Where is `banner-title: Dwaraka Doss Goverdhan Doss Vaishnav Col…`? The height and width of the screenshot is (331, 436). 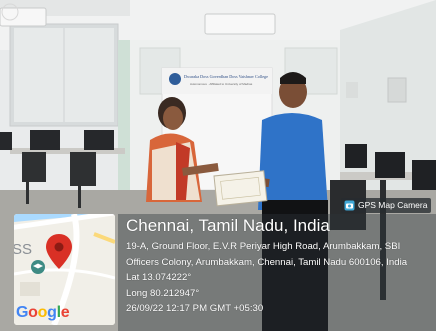 banner-title: Dwaraka Doss Goverdhan Doss Vaishnav Col… is located at coordinates (226, 76).